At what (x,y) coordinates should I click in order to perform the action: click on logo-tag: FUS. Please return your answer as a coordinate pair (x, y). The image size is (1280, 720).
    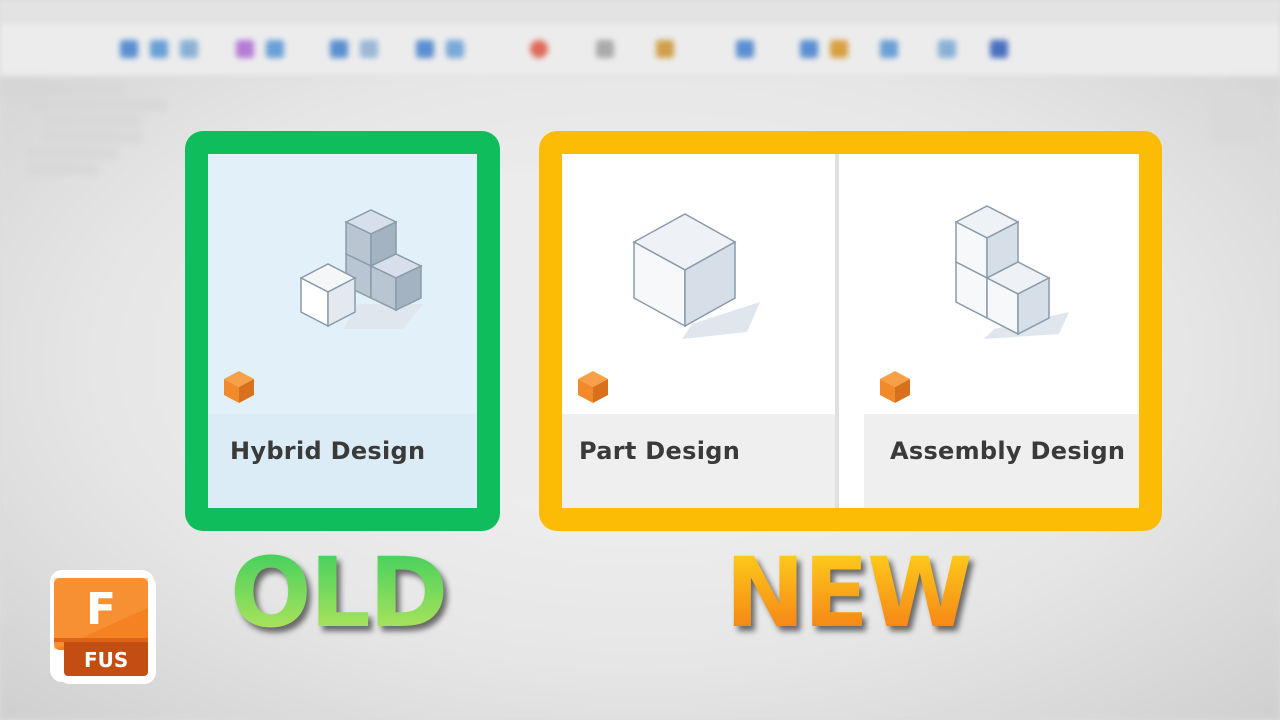
    Looking at the image, I should click on (106, 660).